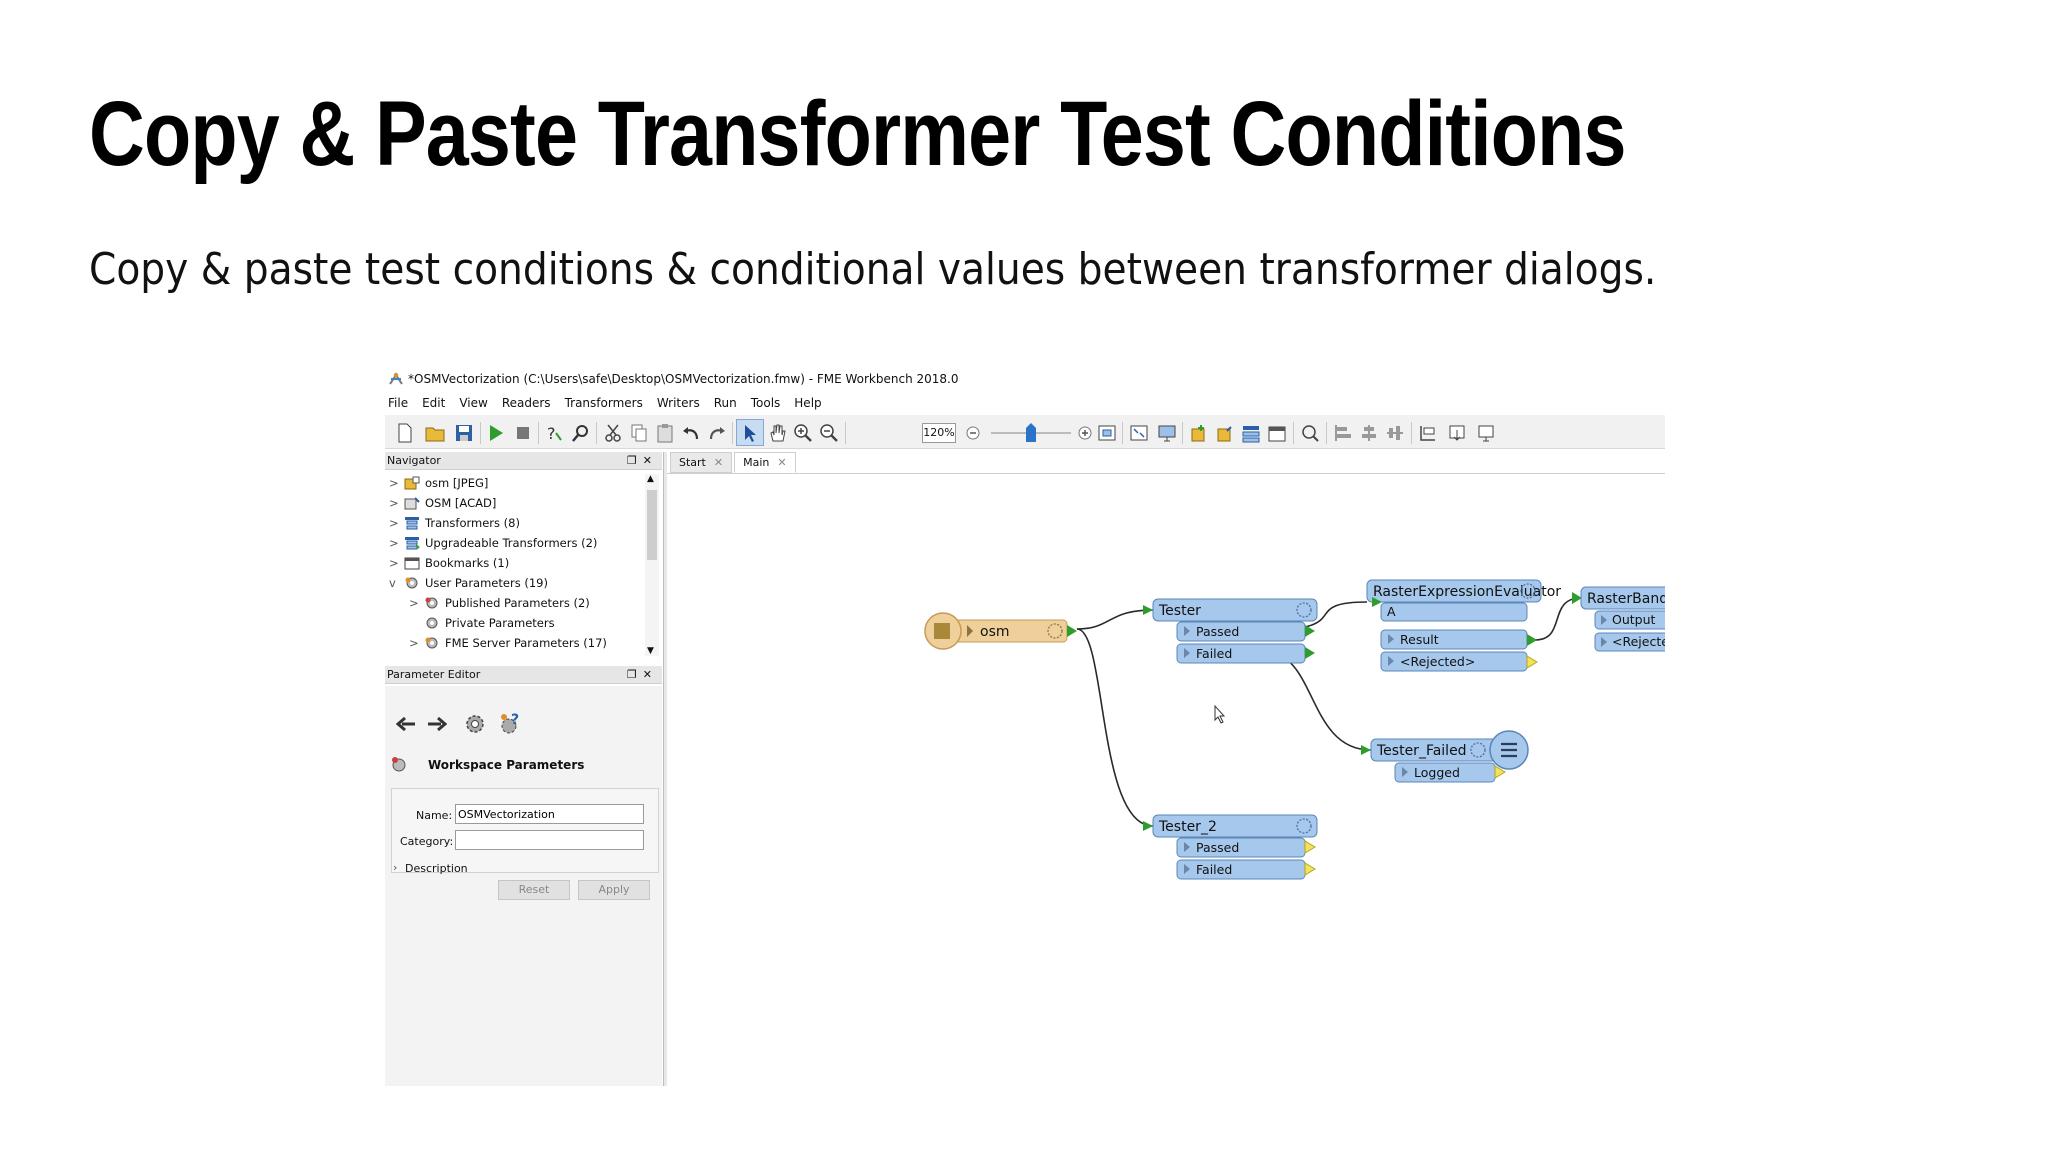  What do you see at coordinates (1445, 756) in the screenshot?
I see `transformer-tester-failed: Tester_Failed Logged` at bounding box center [1445, 756].